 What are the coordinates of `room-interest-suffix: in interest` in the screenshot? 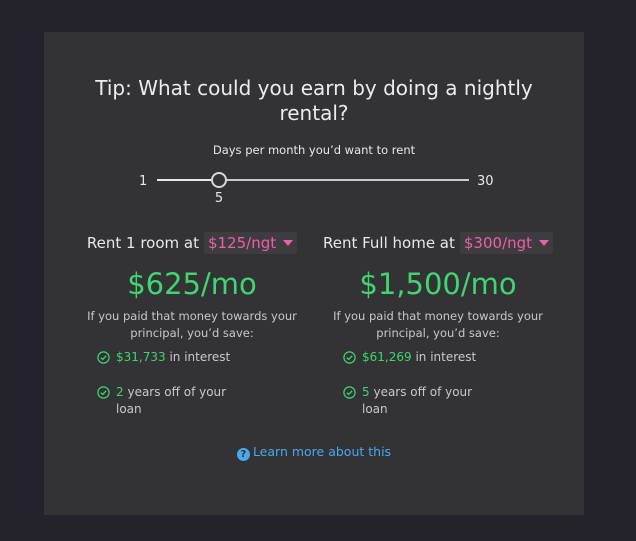 It's located at (200, 357).